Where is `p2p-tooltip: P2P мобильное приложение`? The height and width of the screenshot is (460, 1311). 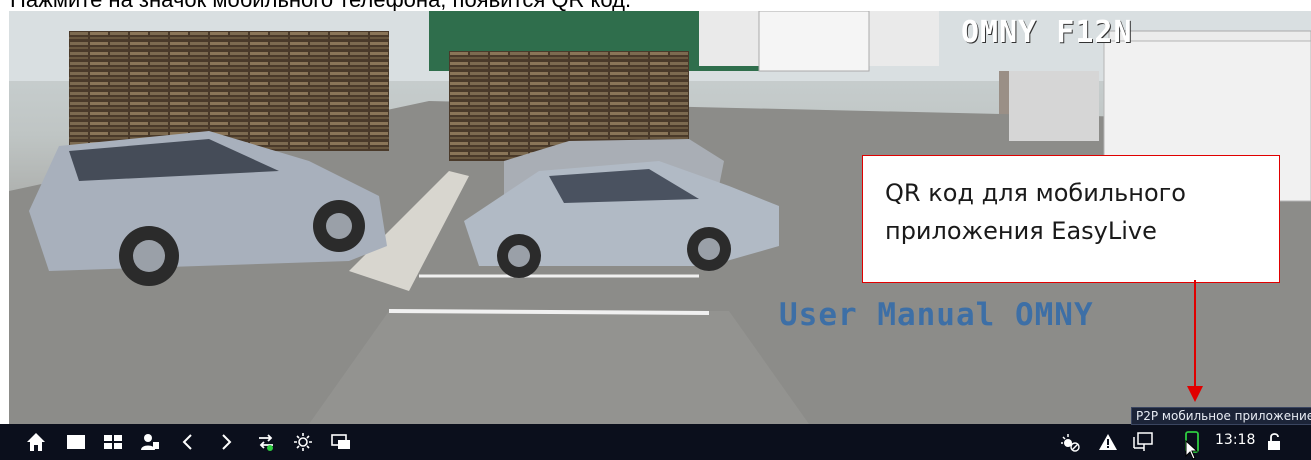
p2p-tooltip: P2P мобильное приложение is located at coordinates (1221, 416).